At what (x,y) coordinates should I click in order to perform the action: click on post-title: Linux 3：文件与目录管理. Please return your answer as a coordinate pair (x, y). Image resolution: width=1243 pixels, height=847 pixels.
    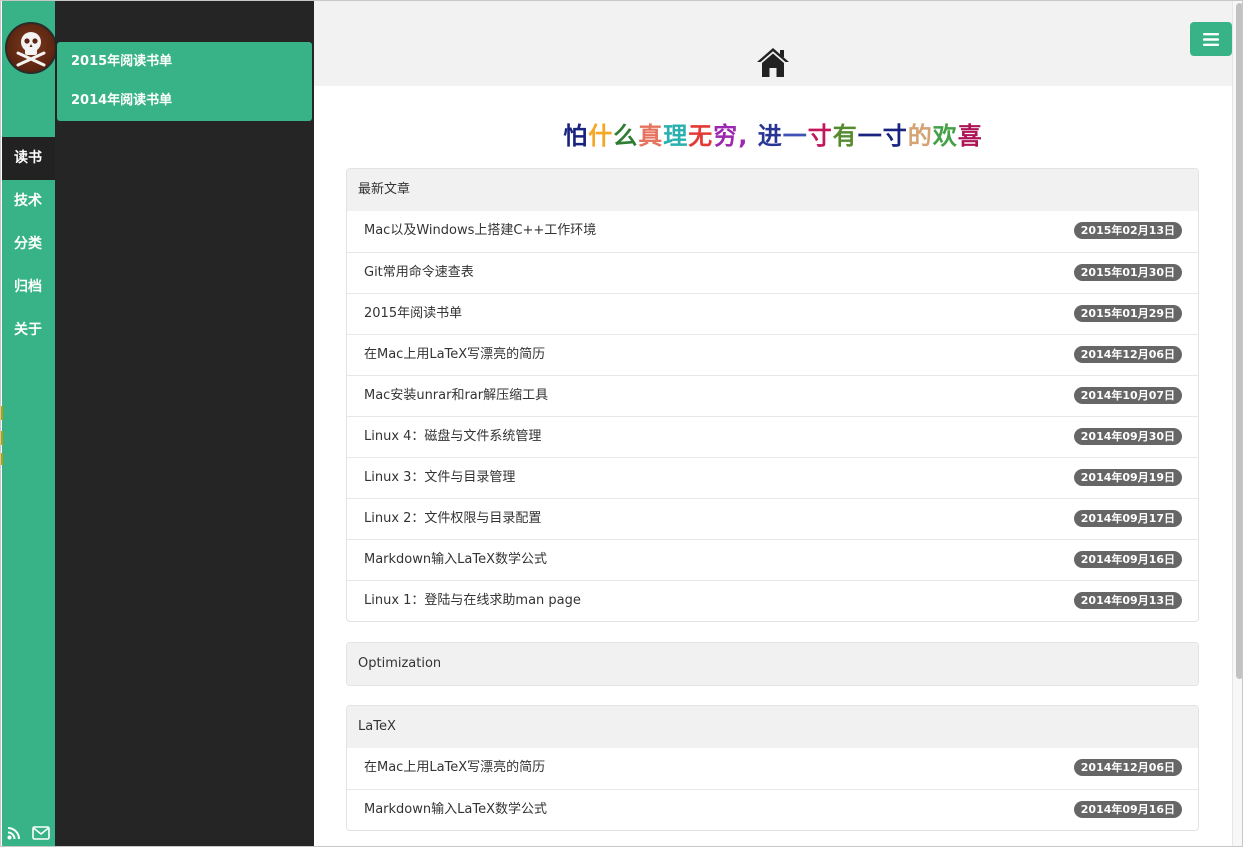
    Looking at the image, I should click on (439, 477).